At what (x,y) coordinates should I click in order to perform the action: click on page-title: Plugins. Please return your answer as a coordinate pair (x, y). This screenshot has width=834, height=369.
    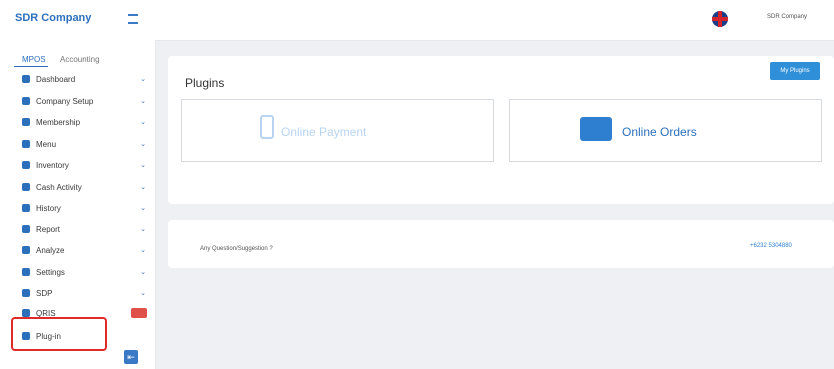
    Looking at the image, I should click on (205, 83).